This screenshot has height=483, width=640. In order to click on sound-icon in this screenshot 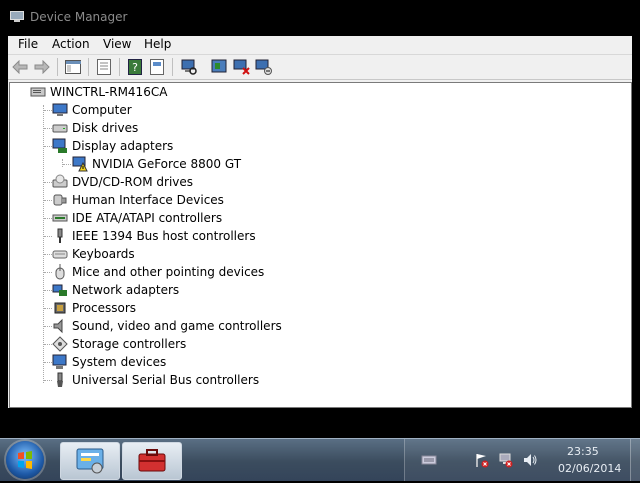, I will do `click(58, 326)`.